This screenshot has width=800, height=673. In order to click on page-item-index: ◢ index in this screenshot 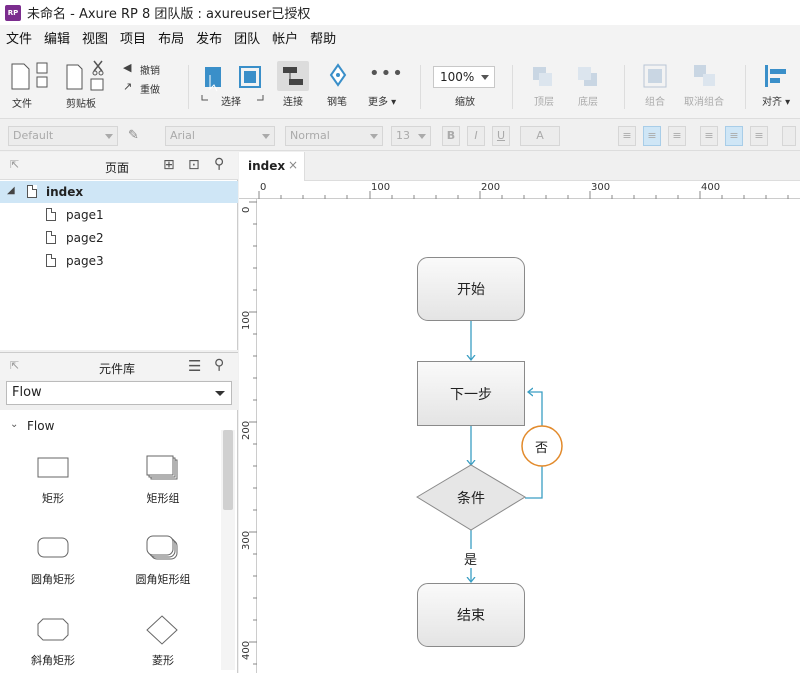, I will do `click(119, 192)`.